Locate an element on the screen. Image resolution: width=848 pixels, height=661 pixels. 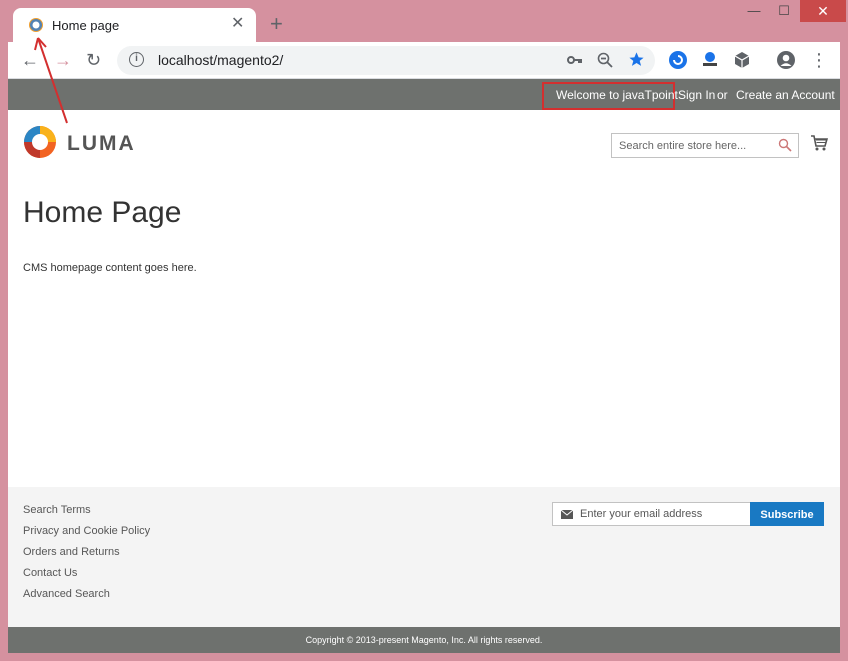
subscribe-button: Subscribe is located at coordinates (787, 514).